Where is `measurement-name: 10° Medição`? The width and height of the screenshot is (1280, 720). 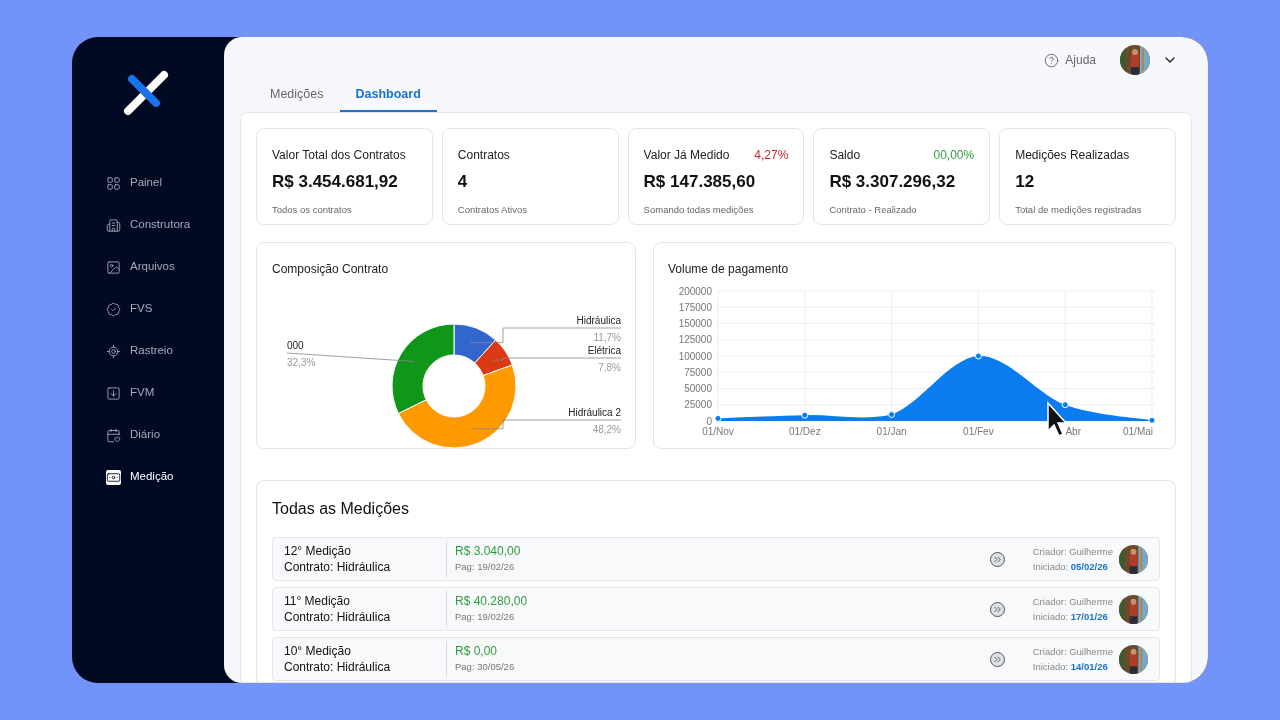 measurement-name: 10° Medição is located at coordinates (318, 651).